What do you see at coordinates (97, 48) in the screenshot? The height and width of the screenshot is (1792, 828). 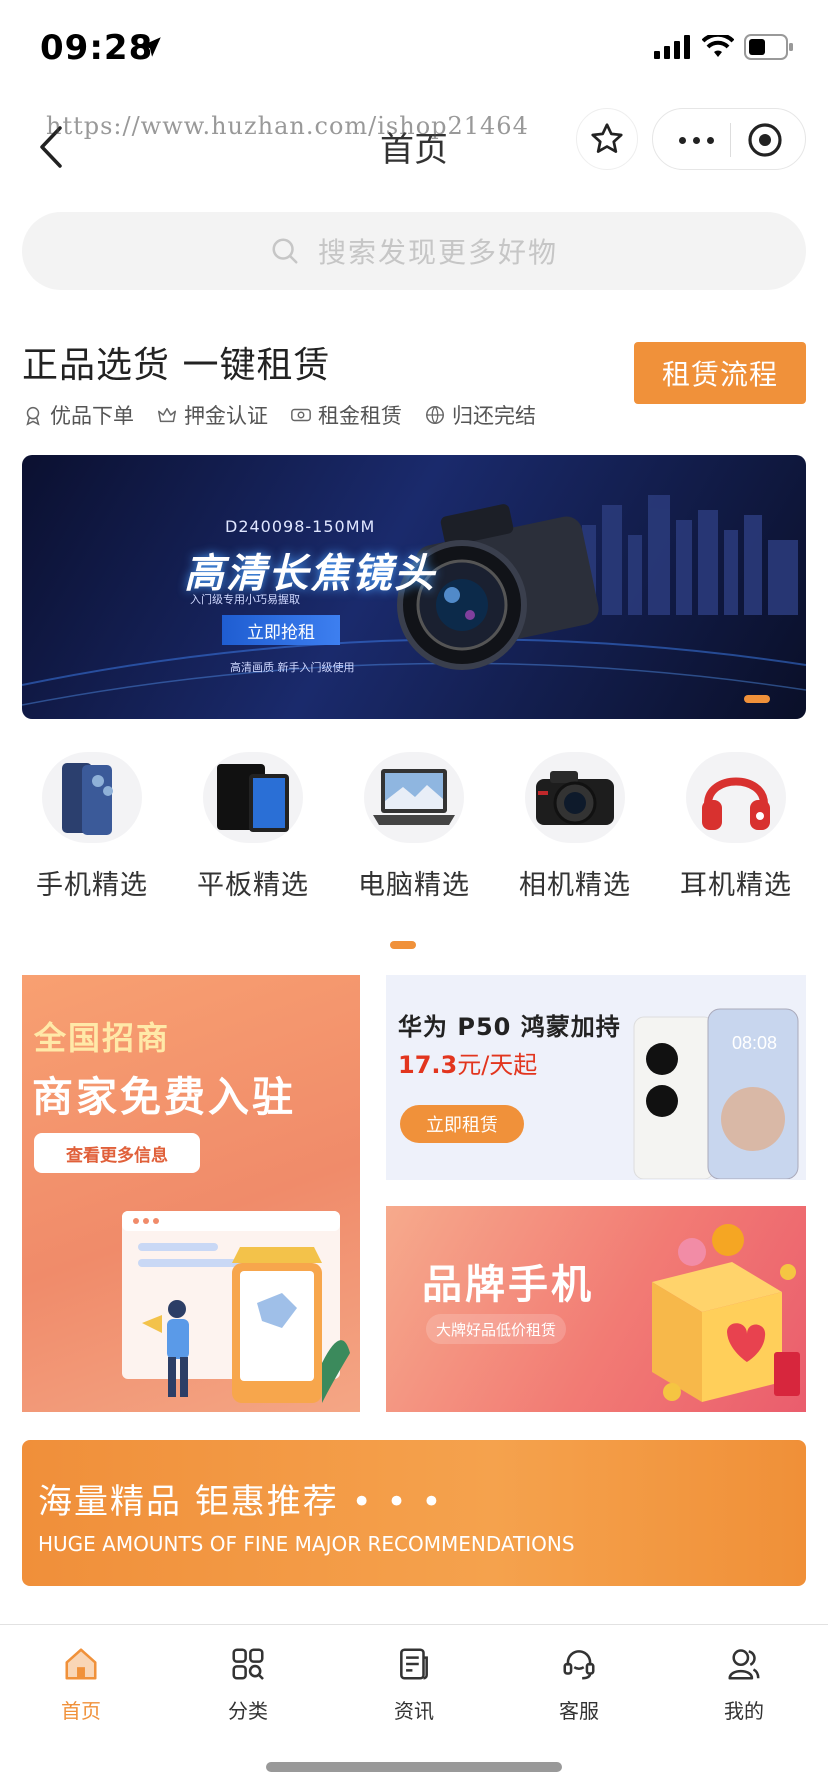 I see `status-time: 09:28` at bounding box center [97, 48].